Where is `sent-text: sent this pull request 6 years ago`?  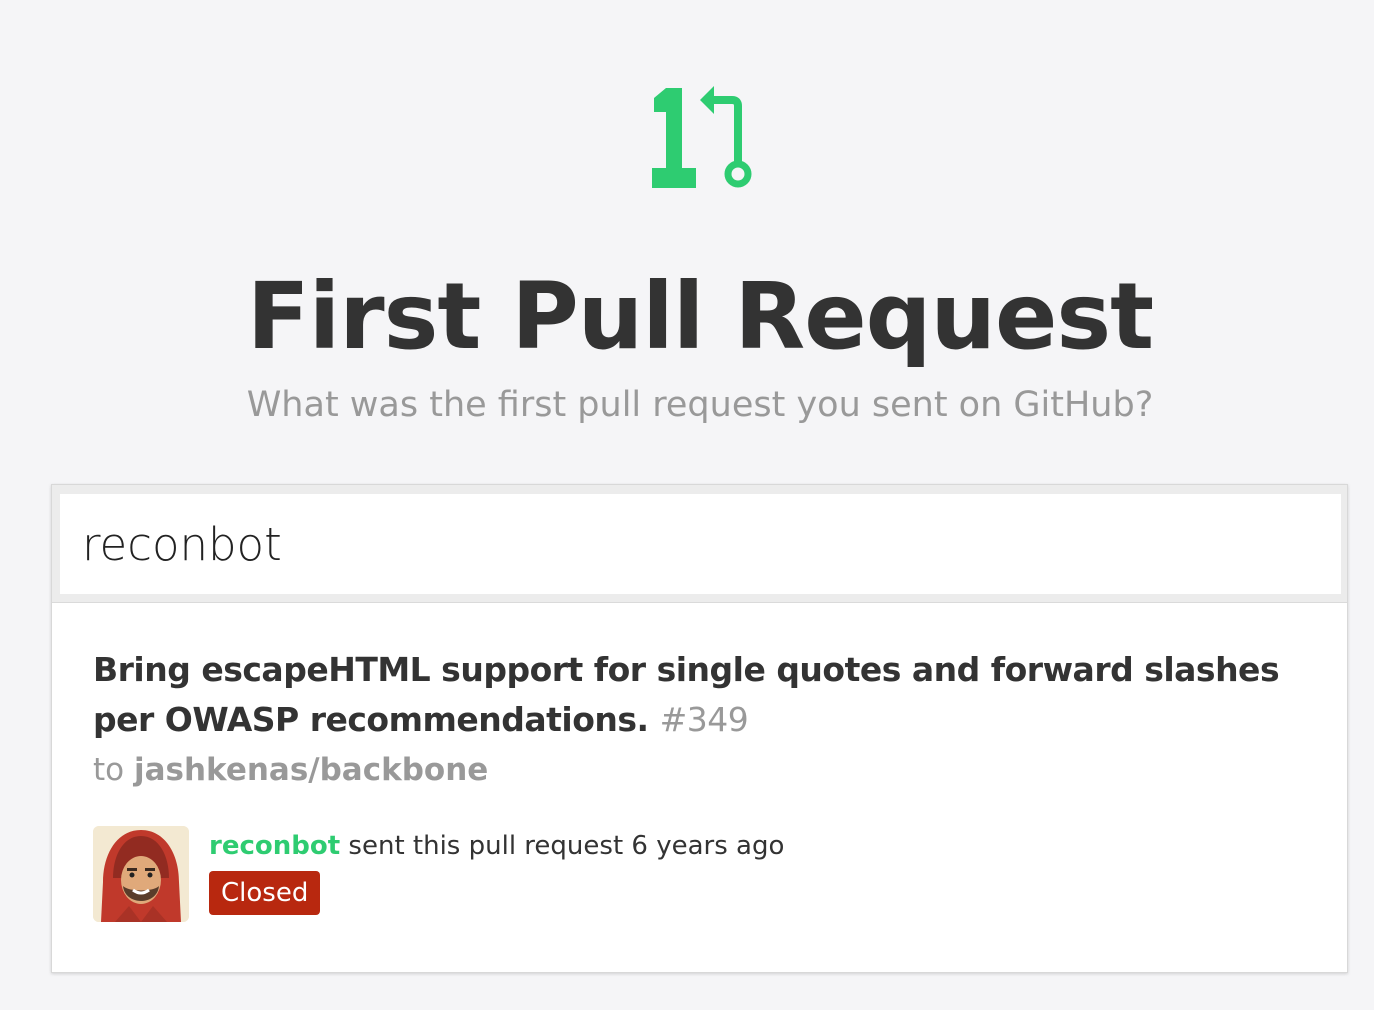 sent-text: sent this pull request 6 years ago is located at coordinates (566, 846).